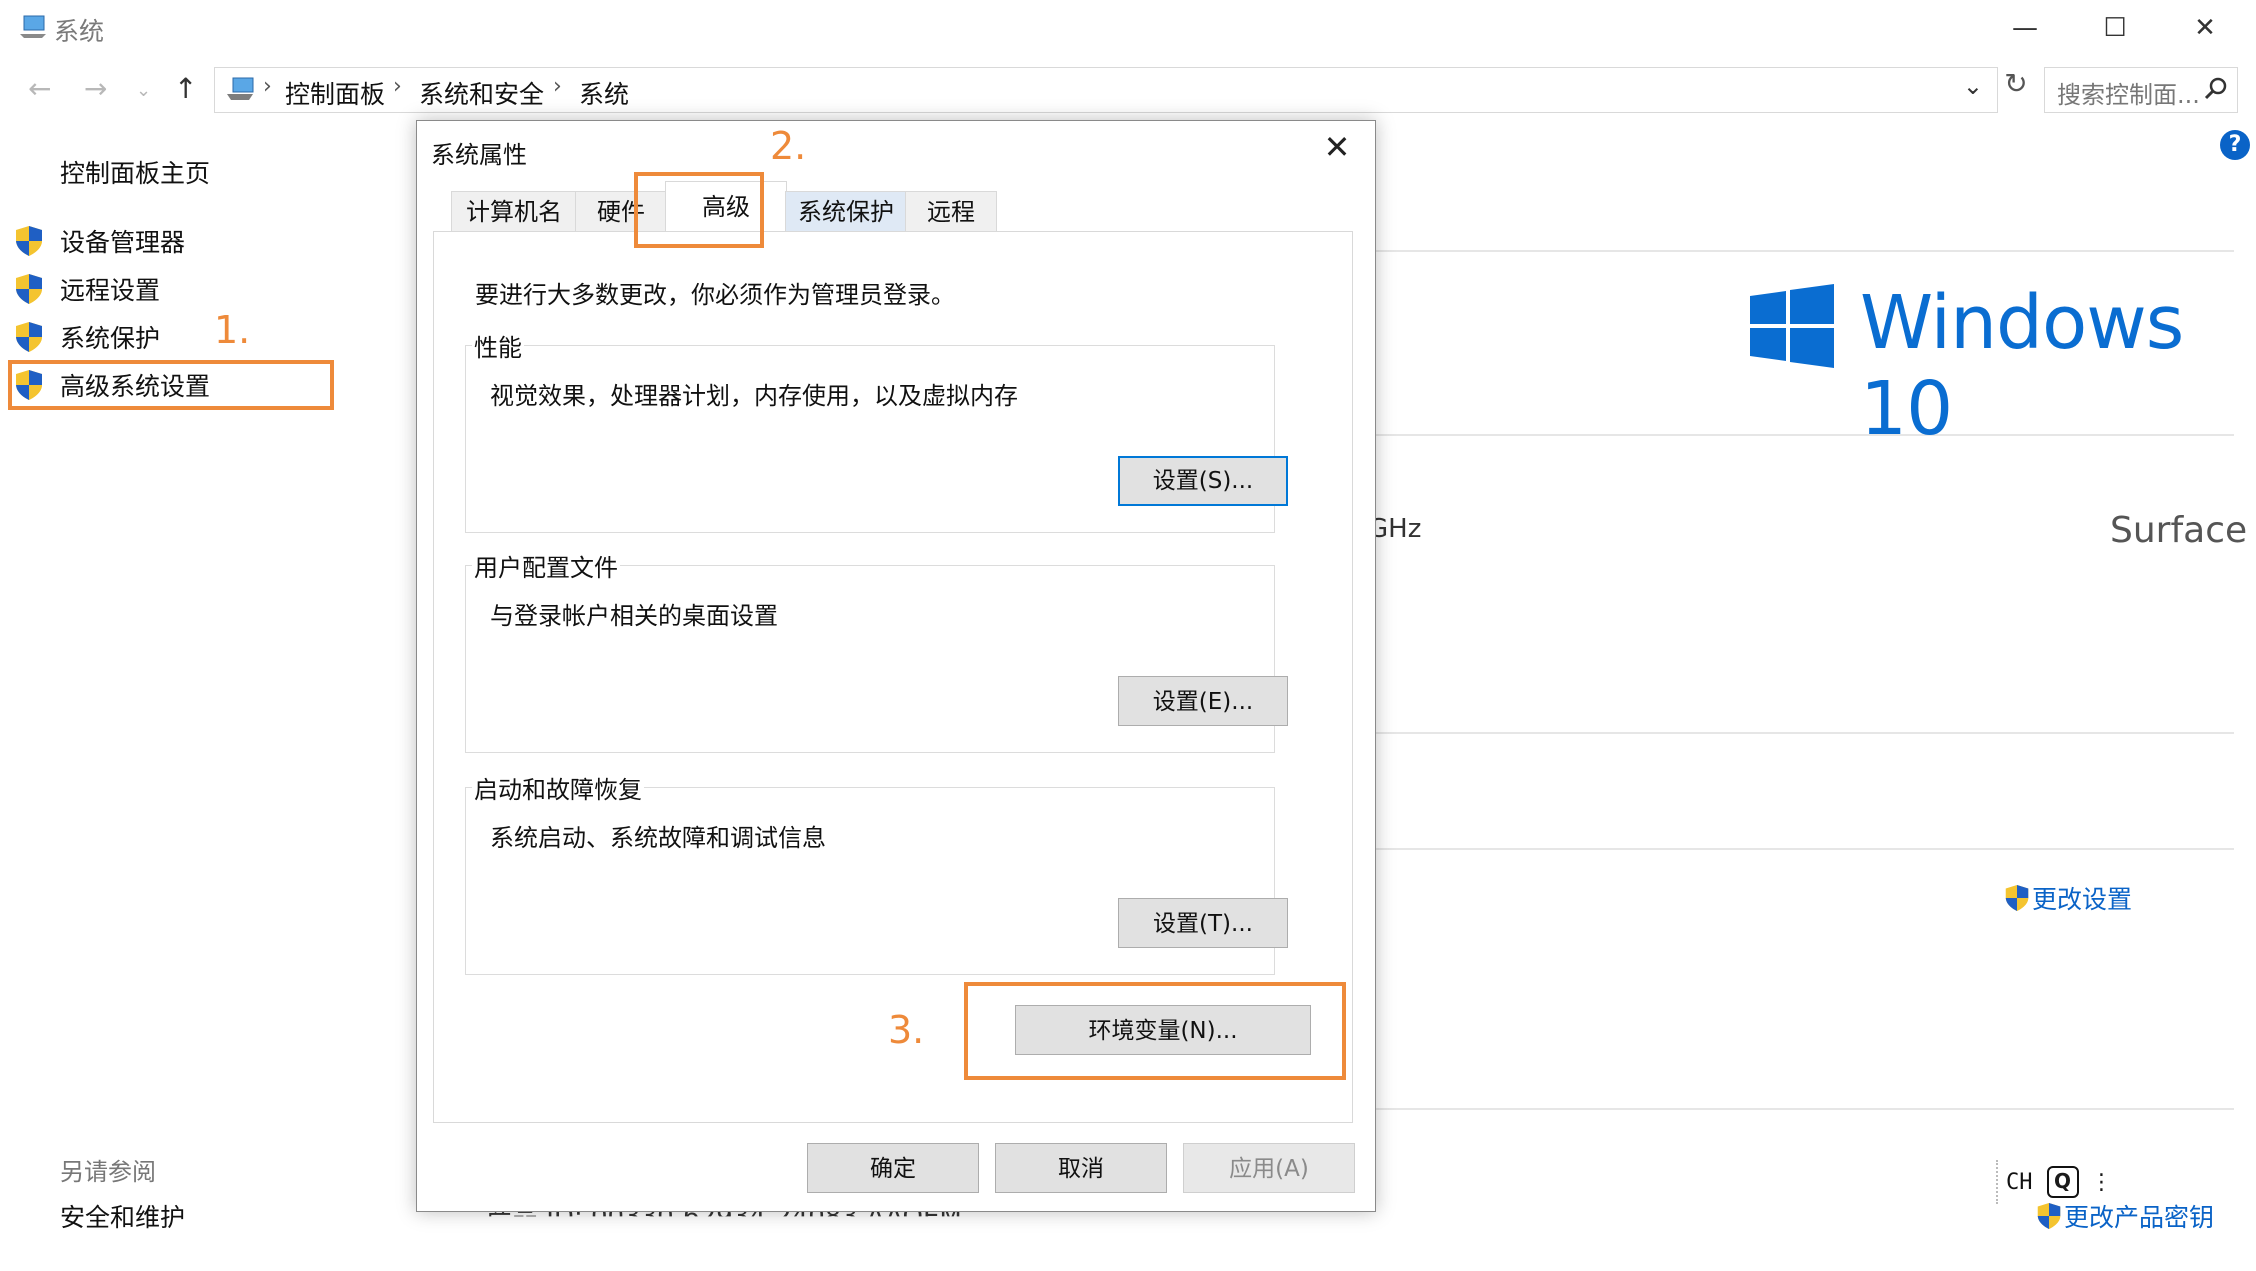  What do you see at coordinates (2062, 1182) in the screenshot?
I see `ime-mode-icon: Q` at bounding box center [2062, 1182].